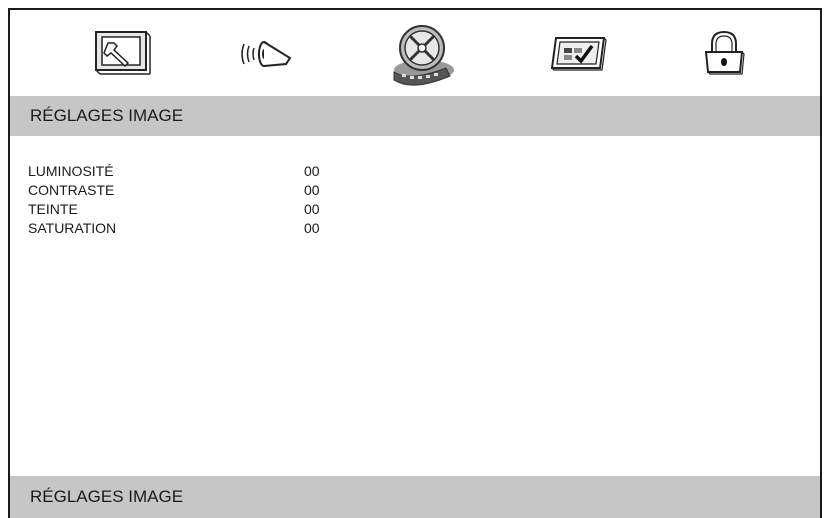 Image resolution: width=826 pixels, height=518 pixels. I want to click on film-reel-icon, so click(422, 54).